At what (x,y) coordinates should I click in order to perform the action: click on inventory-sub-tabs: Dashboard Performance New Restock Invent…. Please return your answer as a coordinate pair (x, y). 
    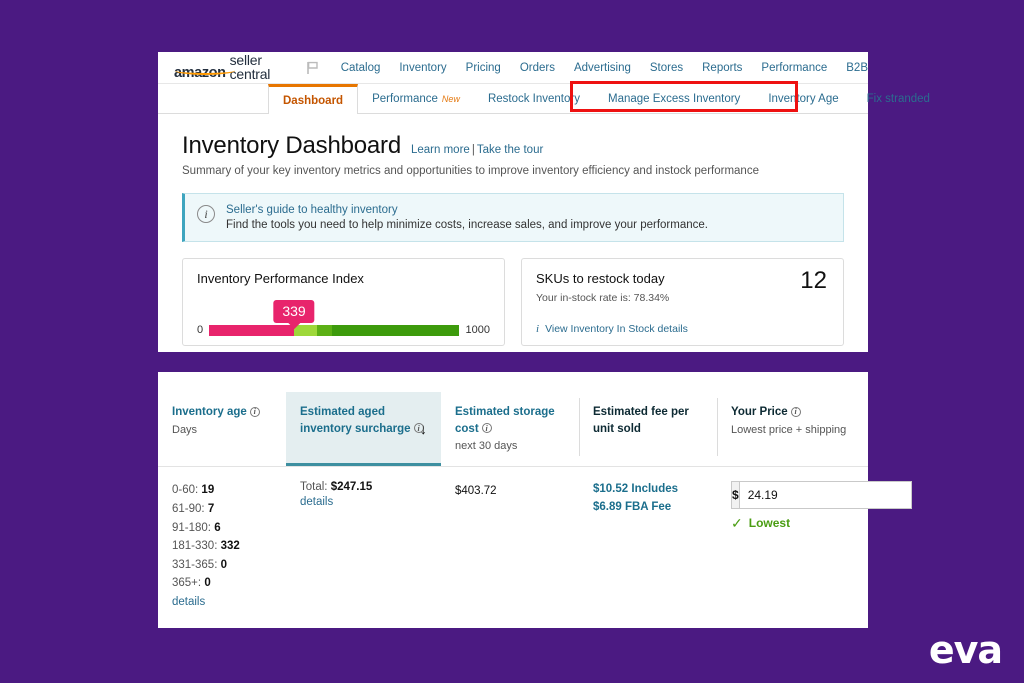
    Looking at the image, I should click on (544, 97).